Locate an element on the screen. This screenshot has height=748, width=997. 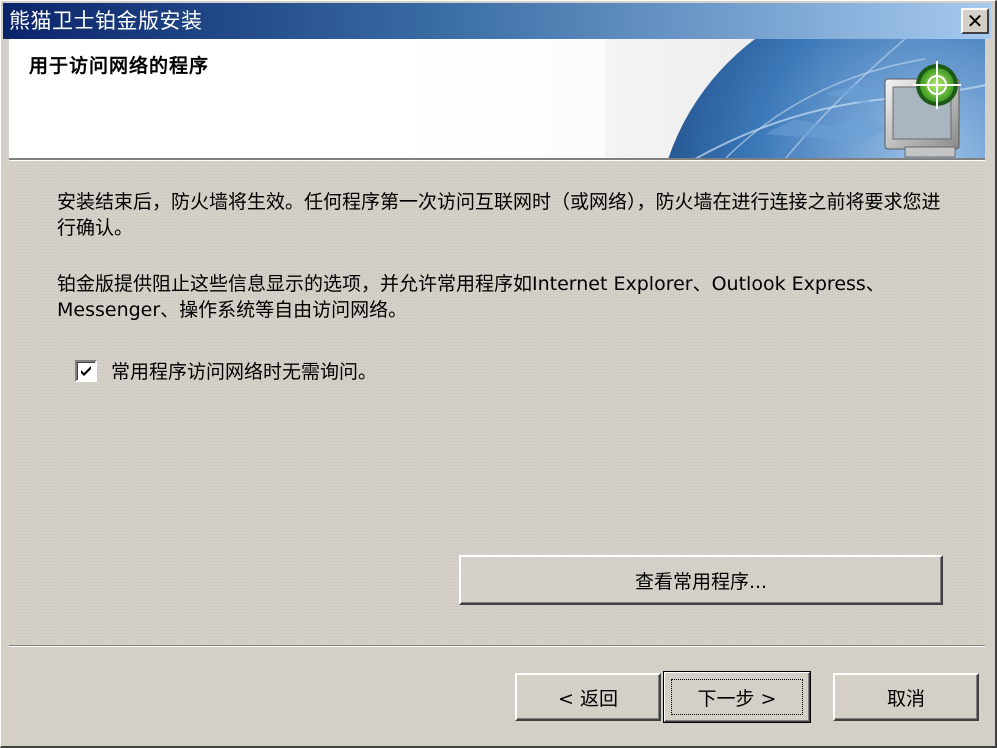
title-bar: 熊猫卫士铂金版安装 ✕ is located at coordinates (497, 21).